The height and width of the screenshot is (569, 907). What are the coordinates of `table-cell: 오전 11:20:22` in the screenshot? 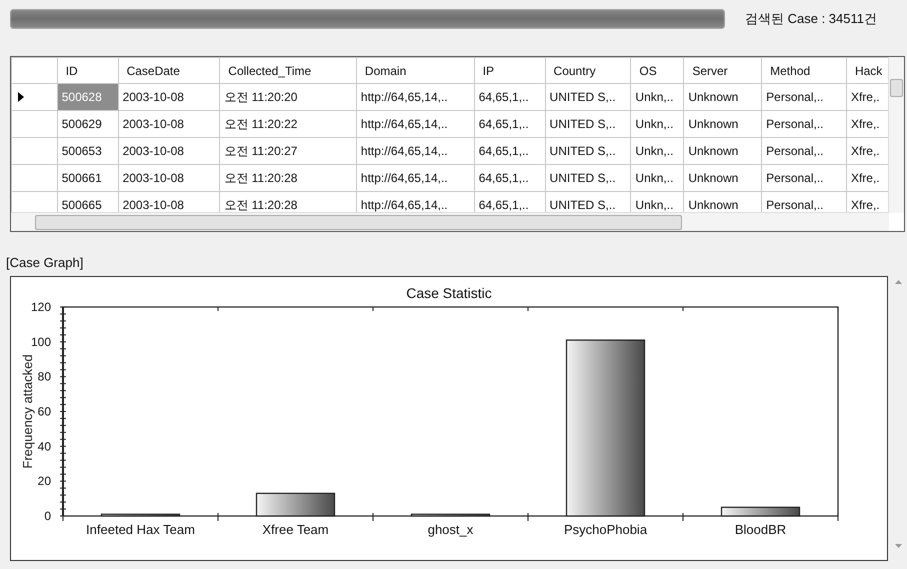 It's located at (288, 124).